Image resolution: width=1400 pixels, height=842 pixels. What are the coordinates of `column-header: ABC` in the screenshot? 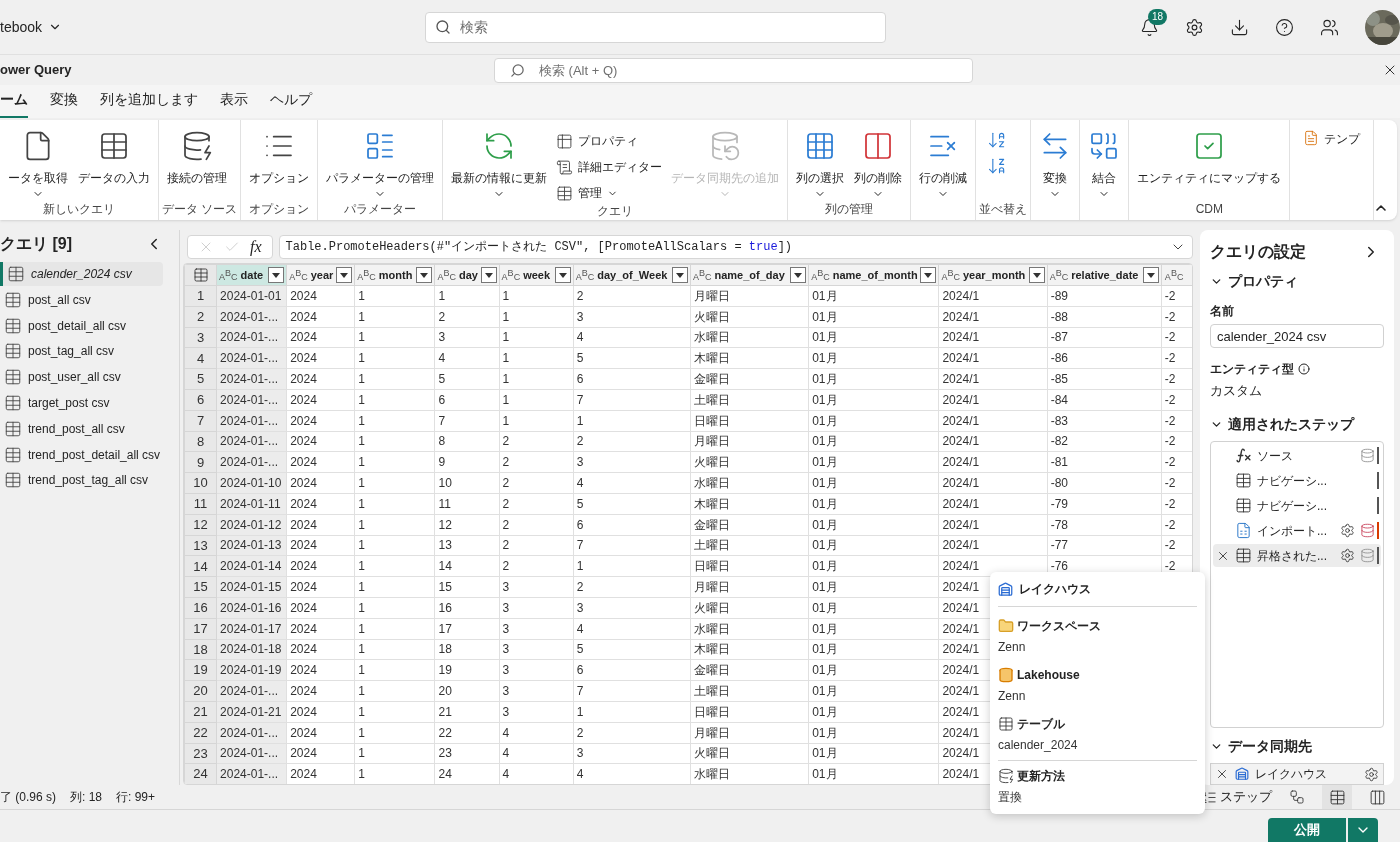 It's located at (1176, 275).